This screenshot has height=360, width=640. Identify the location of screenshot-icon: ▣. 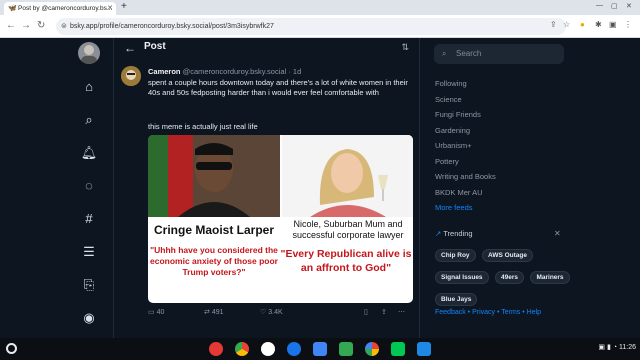
(602, 347).